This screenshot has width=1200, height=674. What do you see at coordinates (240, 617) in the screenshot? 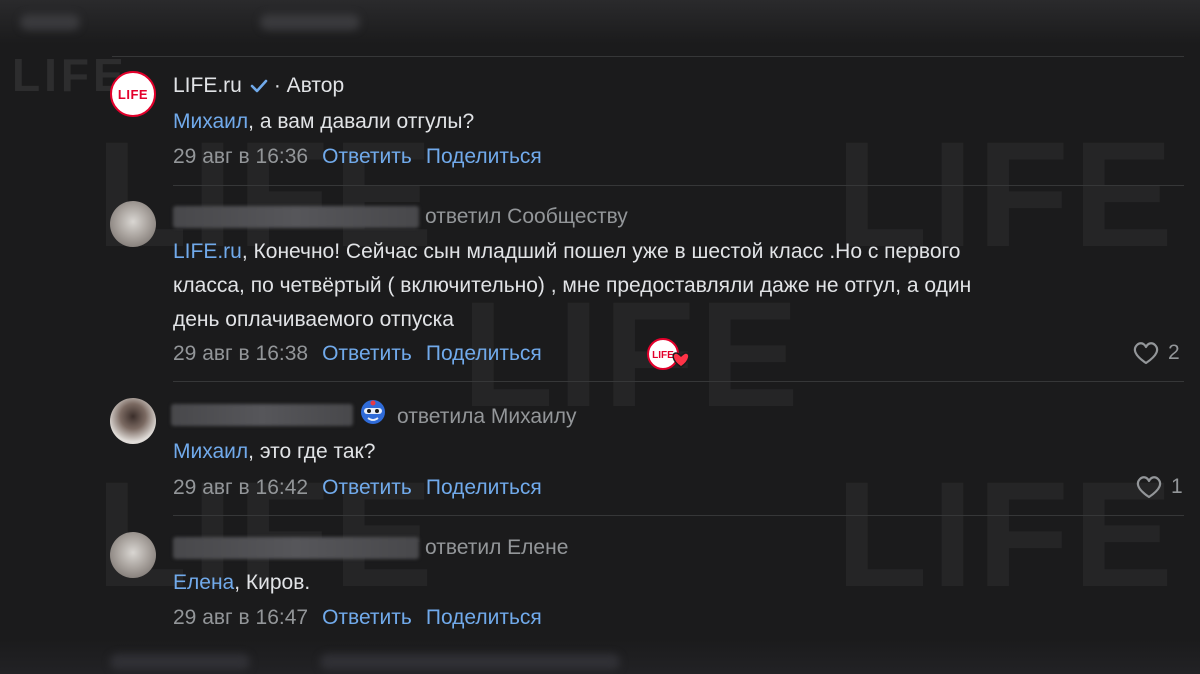
I see `timestamp: 29 авг в 16:47` at bounding box center [240, 617].